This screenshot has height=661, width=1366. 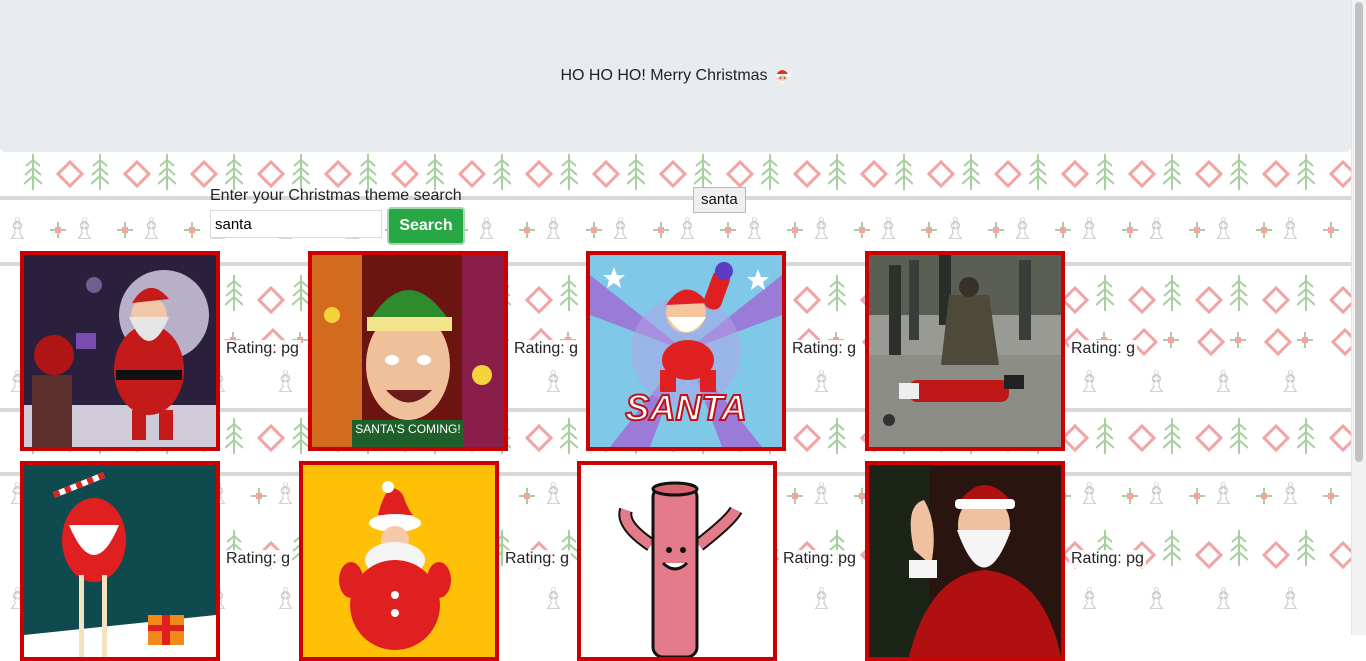 I want to click on page-title: HO HO HO! Merry Christmas, so click(x=664, y=75).